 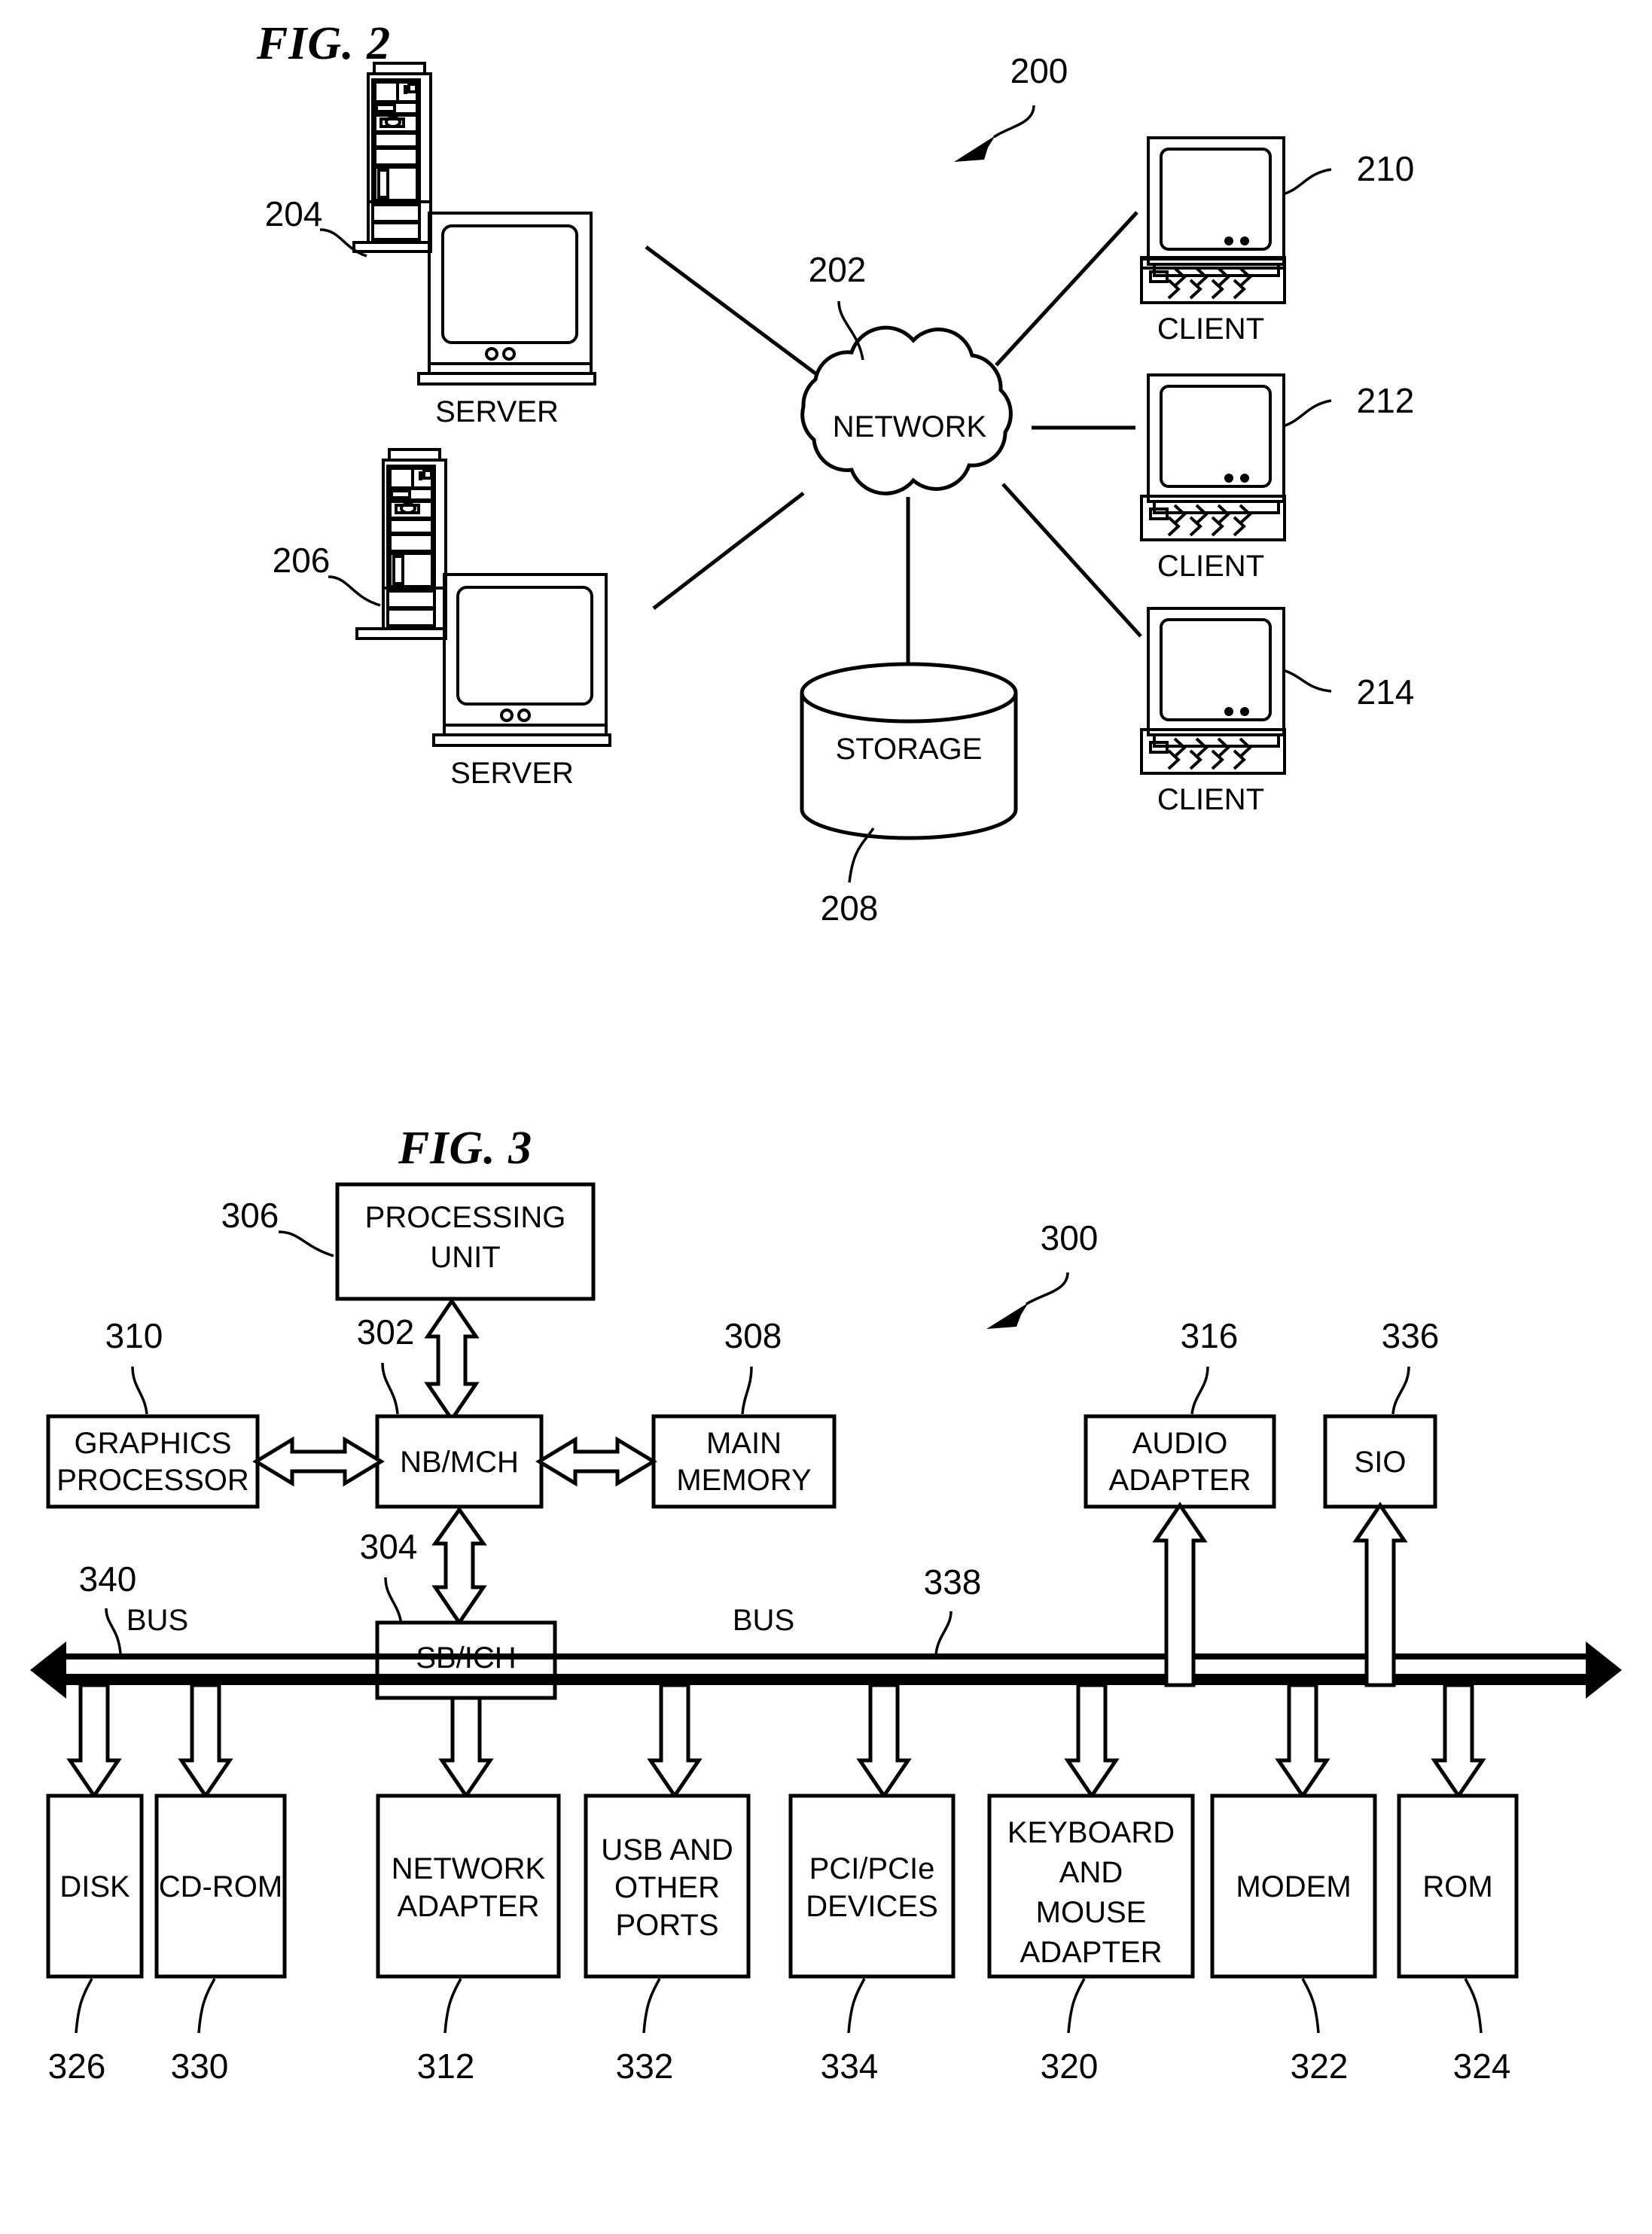 I want to click on ref-200-arrowhead, so click(x=974, y=149).